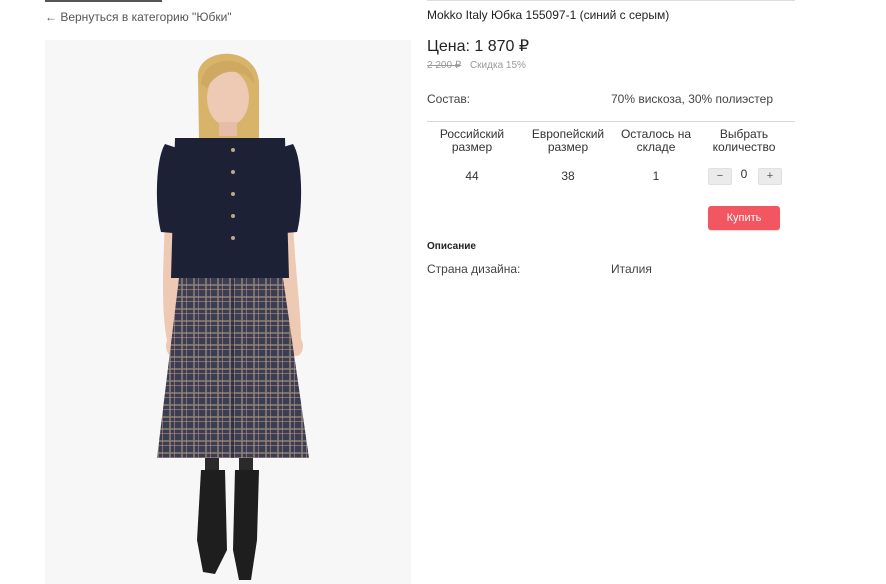 This screenshot has width=886, height=584. I want to click on header-quantity: Выбрать количество, so click(744, 140).